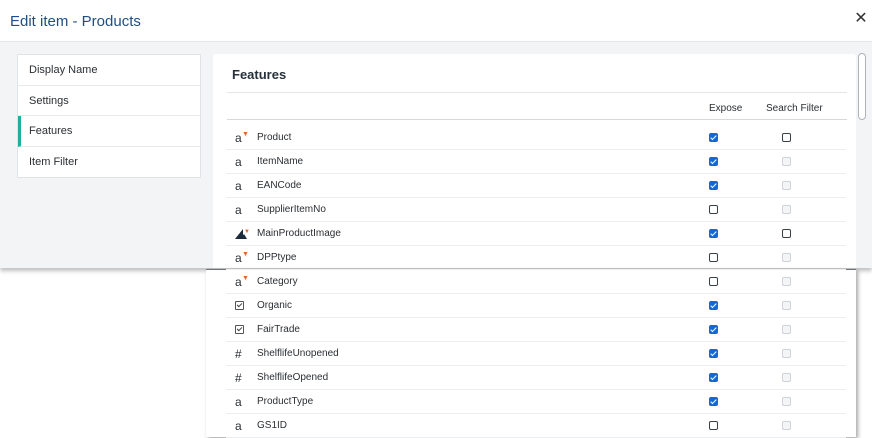 This screenshot has height=438, width=872. Describe the element at coordinates (536, 186) in the screenshot. I see `table-row: a EANCode` at that location.